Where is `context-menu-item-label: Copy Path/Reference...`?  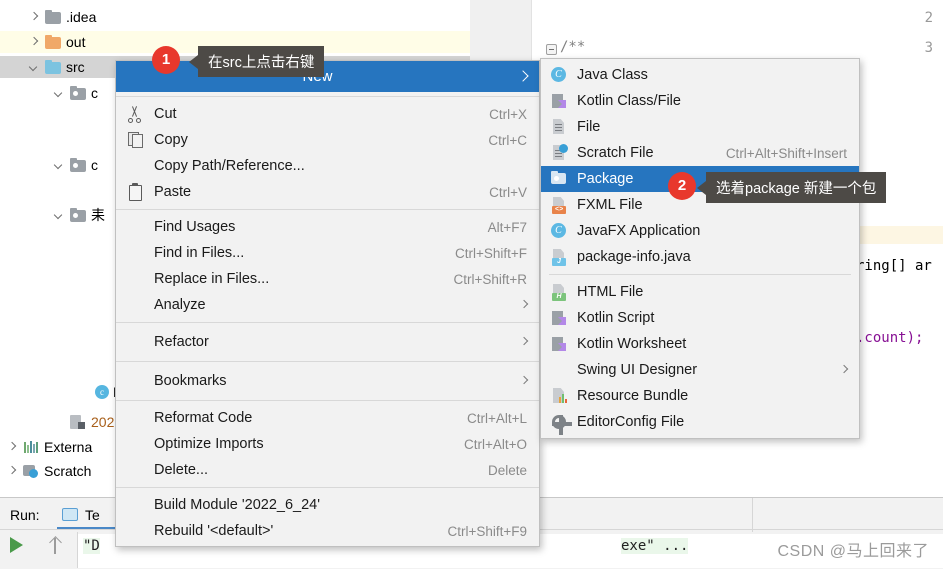 context-menu-item-label: Copy Path/Reference... is located at coordinates (229, 166).